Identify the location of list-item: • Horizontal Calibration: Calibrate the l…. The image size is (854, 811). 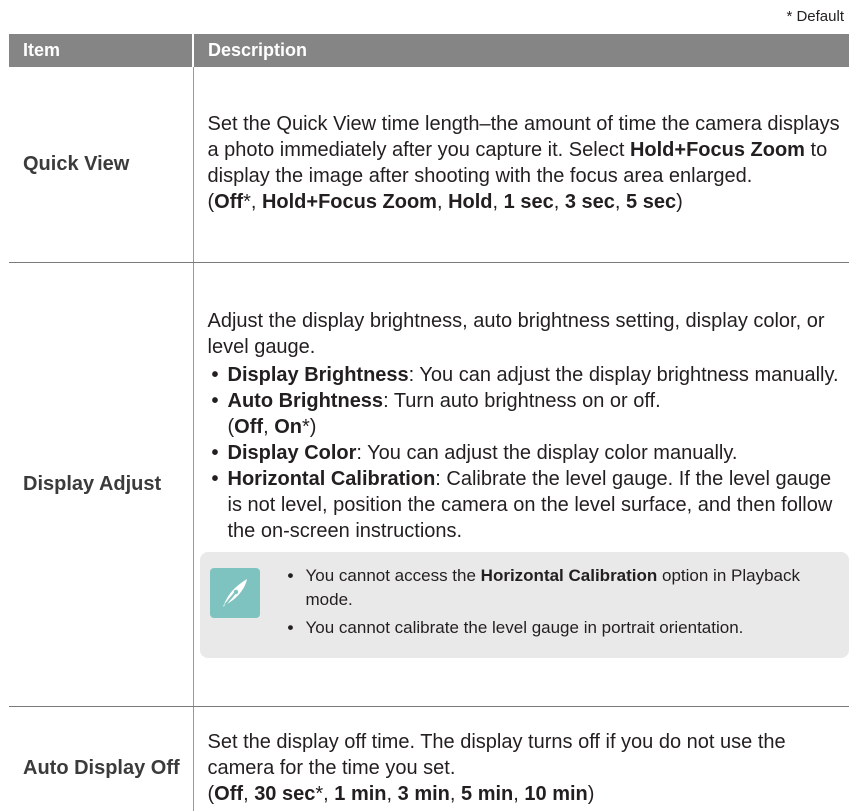
(522, 505).